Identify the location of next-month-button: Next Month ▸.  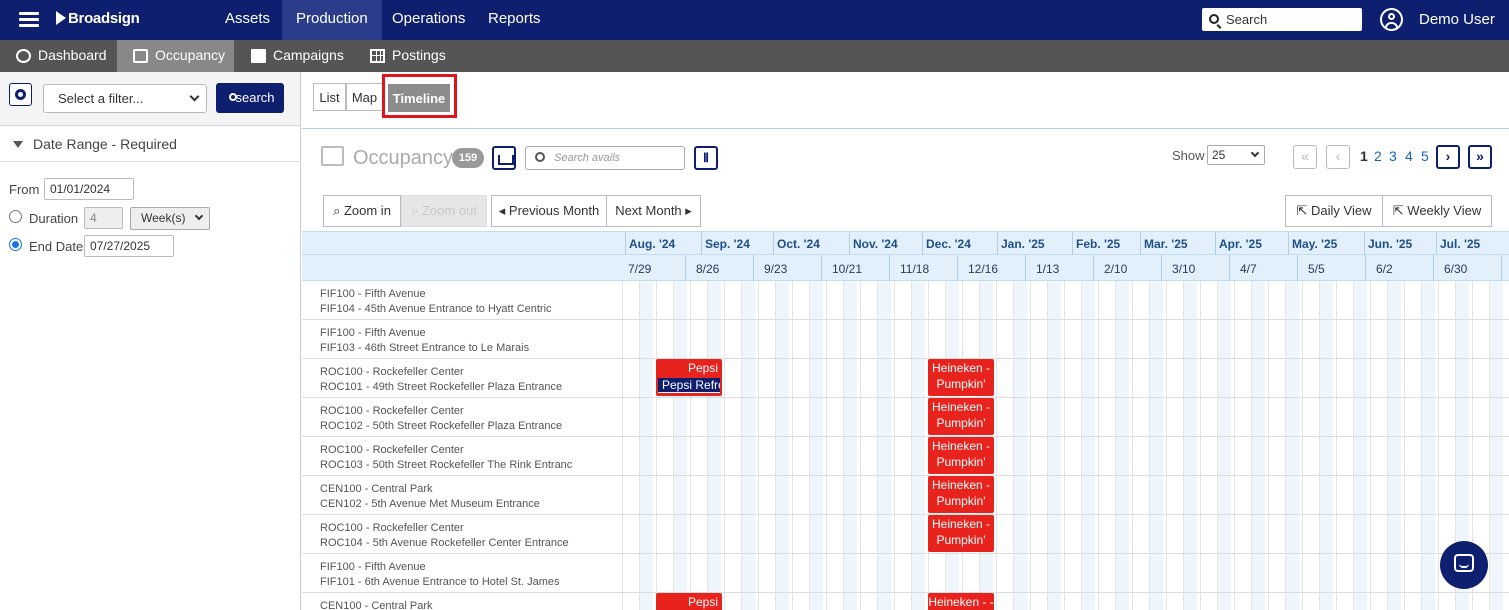
(653, 211).